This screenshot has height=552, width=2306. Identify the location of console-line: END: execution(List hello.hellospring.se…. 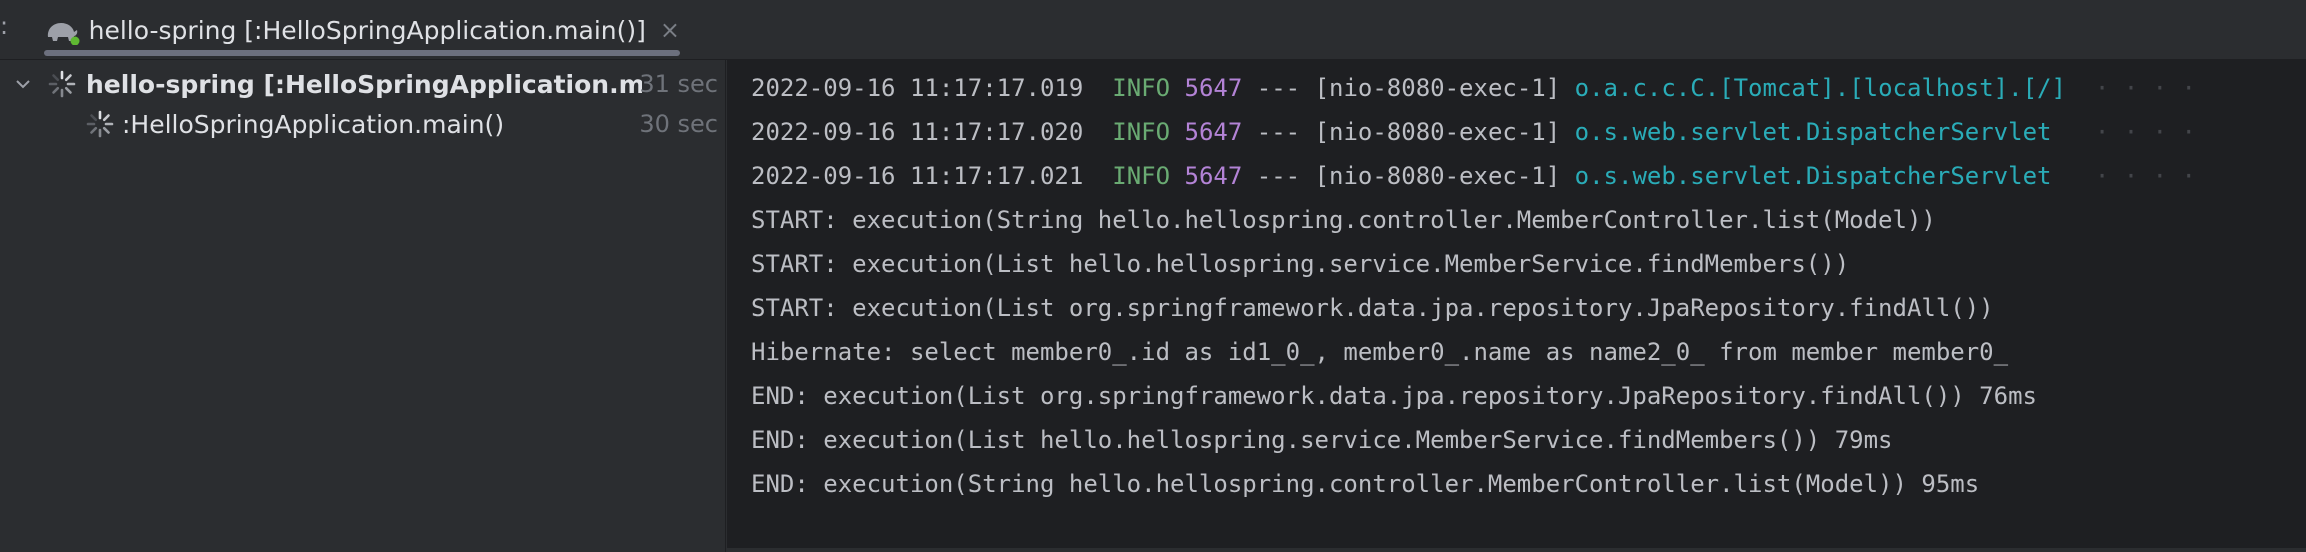
(1322, 440).